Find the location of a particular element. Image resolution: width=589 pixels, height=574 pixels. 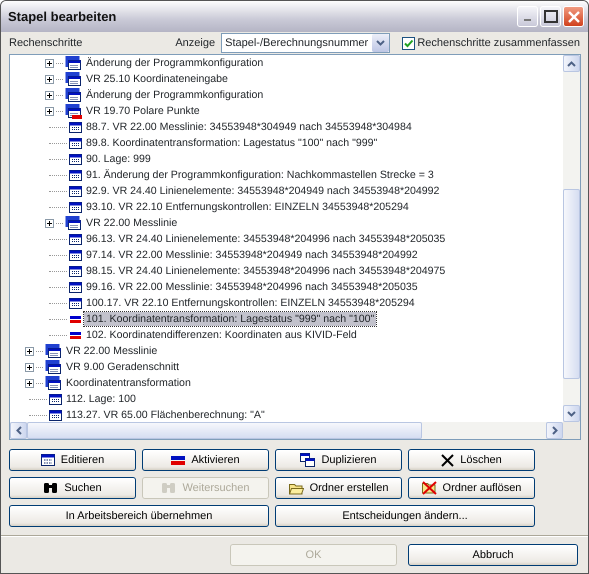

tree-item: 102. Koordinatendifferenzen: Koordinaten aus KIVID-Feld is located at coordinates (221, 335).